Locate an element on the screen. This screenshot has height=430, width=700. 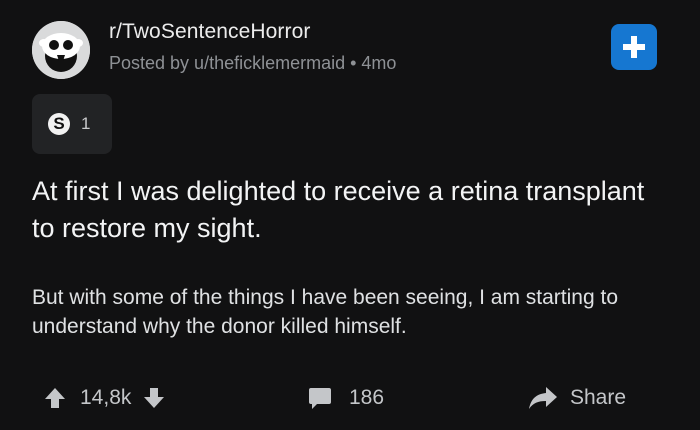
vote-count: 14,8k is located at coordinates (106, 397).